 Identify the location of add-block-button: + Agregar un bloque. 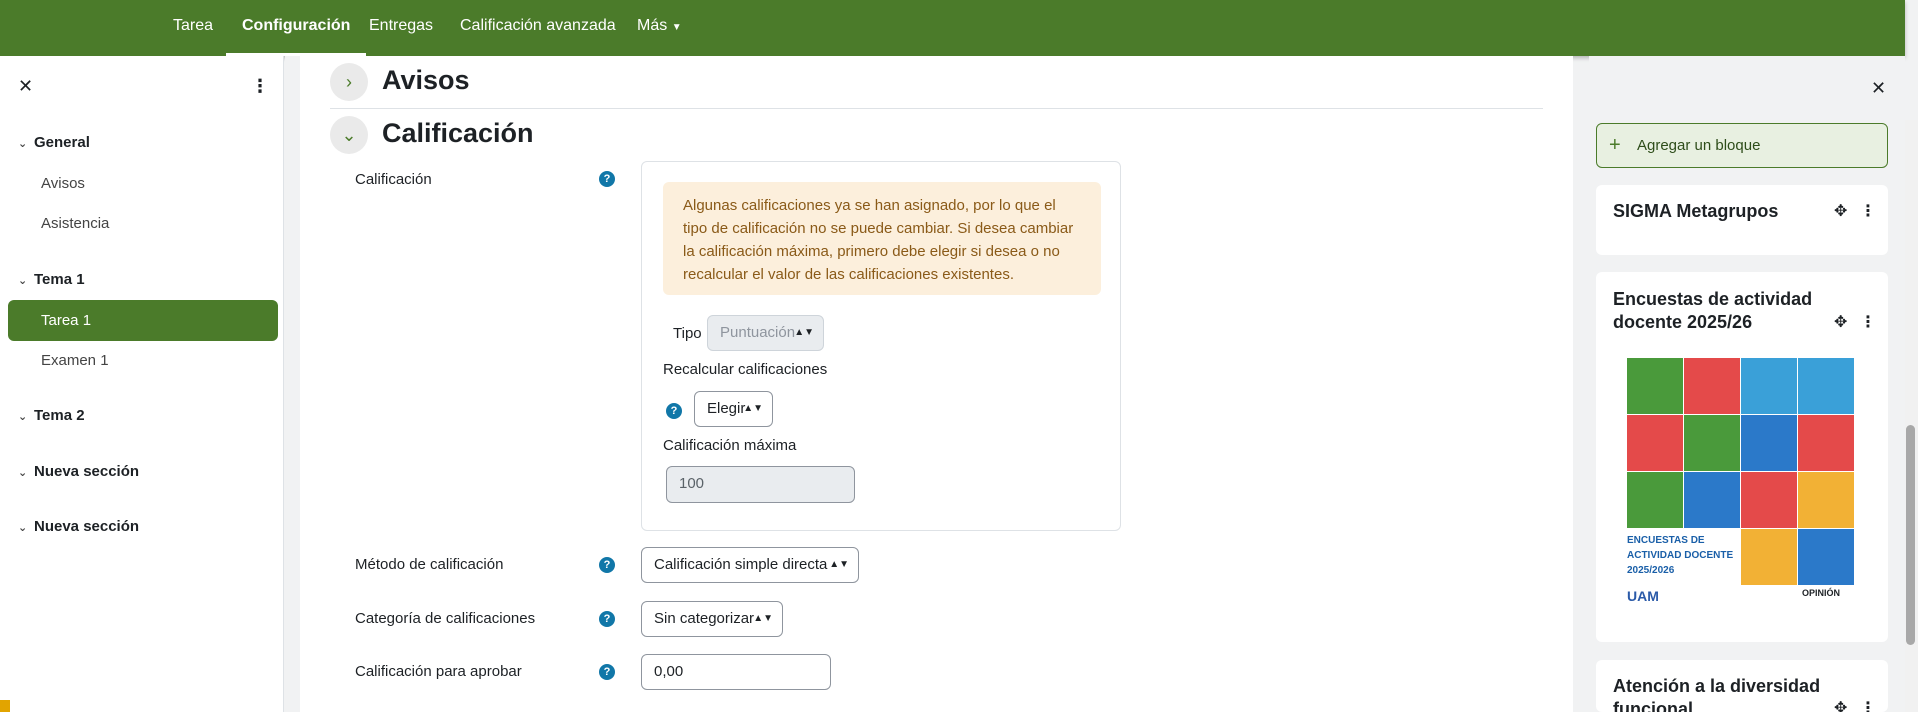
(1742, 145).